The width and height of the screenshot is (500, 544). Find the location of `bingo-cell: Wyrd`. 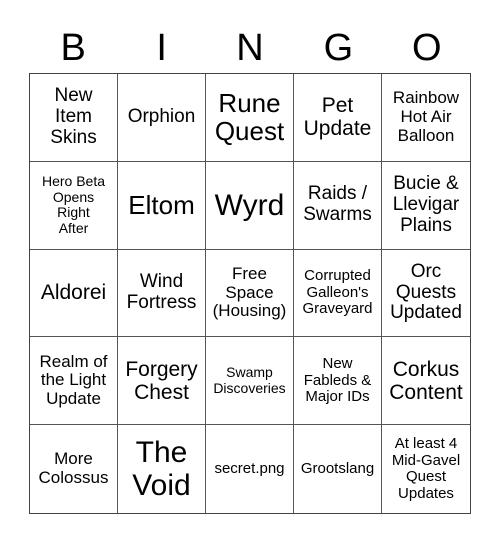

bingo-cell: Wyrd is located at coordinates (250, 205).